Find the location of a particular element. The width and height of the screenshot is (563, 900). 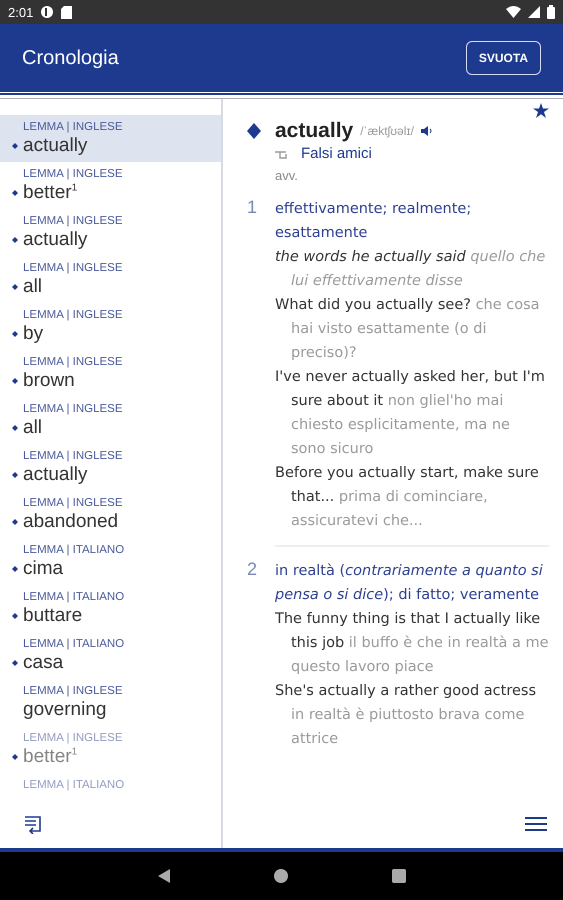

app-bar-title: Cronologia is located at coordinates (70, 58).